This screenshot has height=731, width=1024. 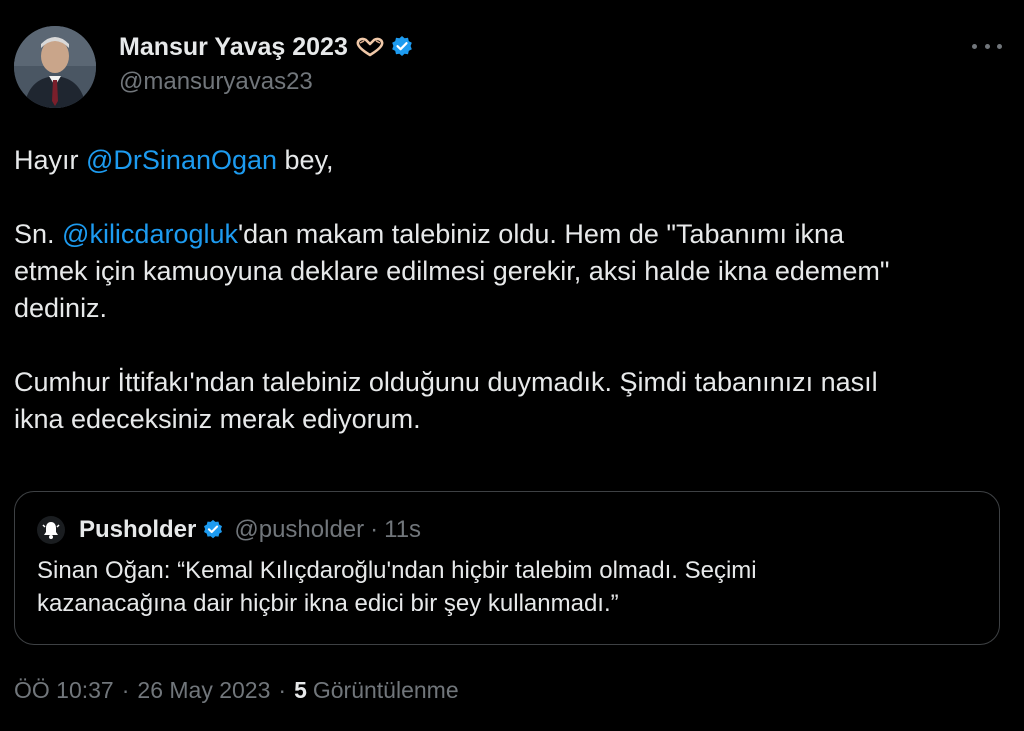 I want to click on tweet-header: Mansur Yavaş 2023 @mansuryavas23, so click(x=266, y=63).